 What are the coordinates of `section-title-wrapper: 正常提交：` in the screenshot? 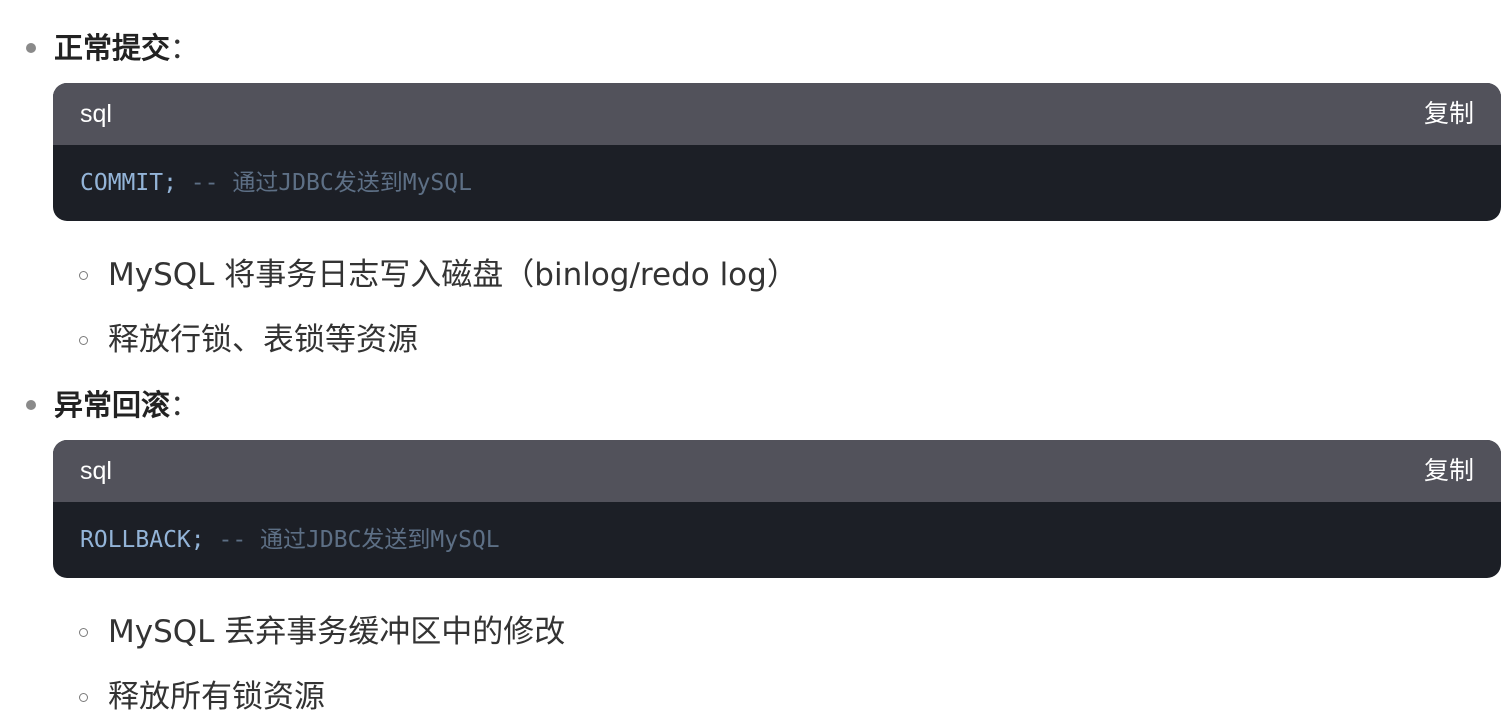 It's located at (126, 48).